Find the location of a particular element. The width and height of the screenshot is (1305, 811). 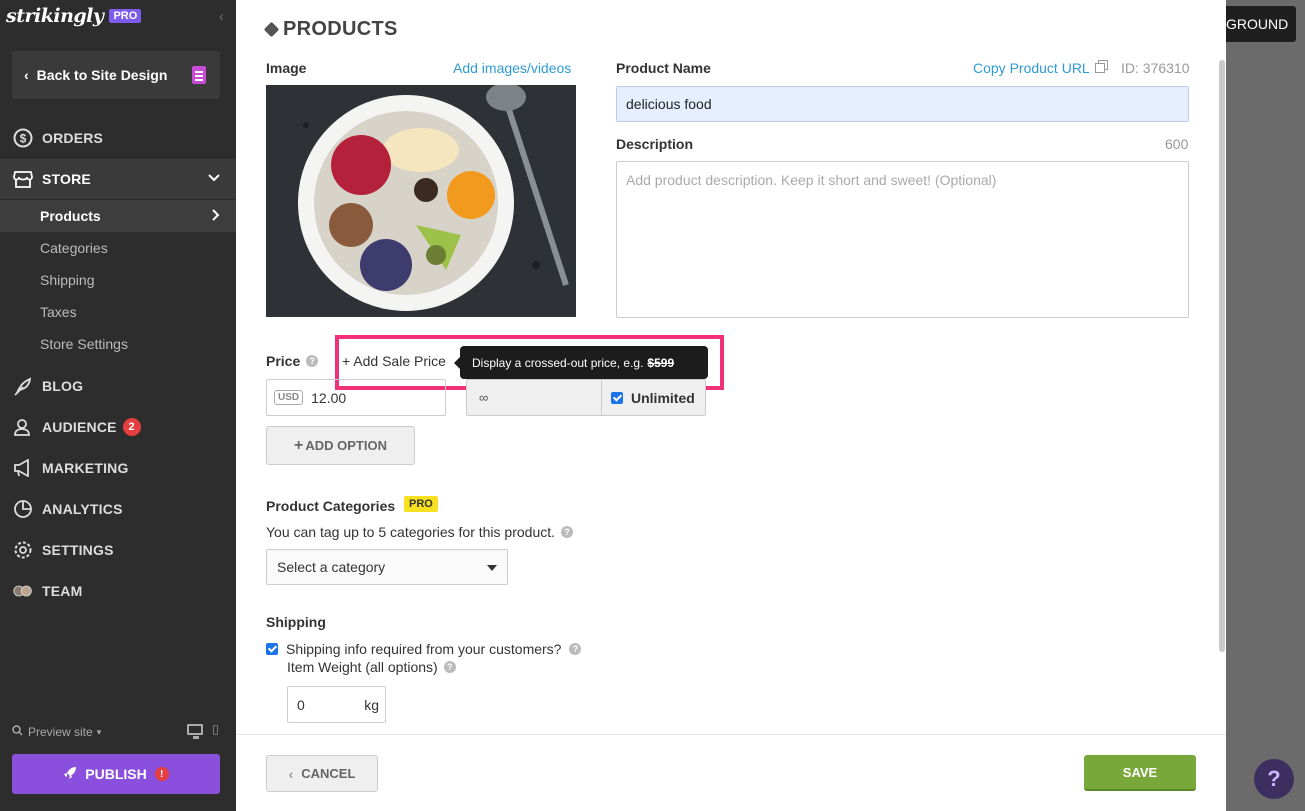

publish-label: PUBLISH is located at coordinates (116, 774).